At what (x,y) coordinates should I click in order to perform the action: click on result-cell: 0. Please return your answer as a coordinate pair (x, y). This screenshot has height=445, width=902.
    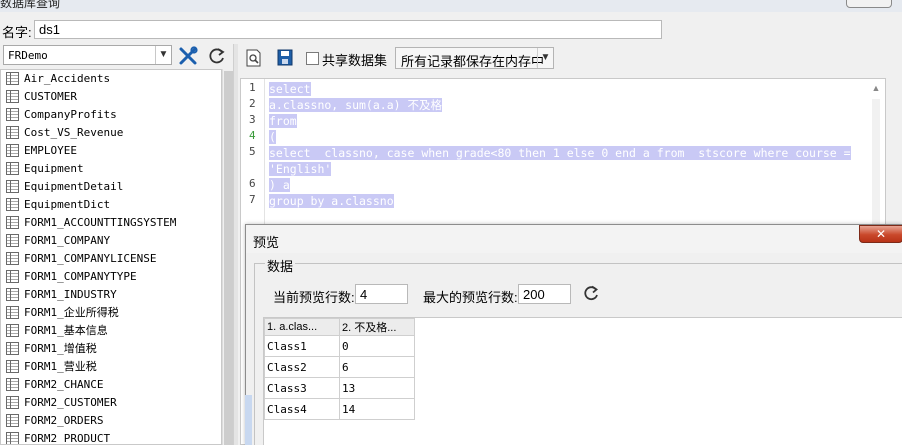
    Looking at the image, I should click on (377, 346).